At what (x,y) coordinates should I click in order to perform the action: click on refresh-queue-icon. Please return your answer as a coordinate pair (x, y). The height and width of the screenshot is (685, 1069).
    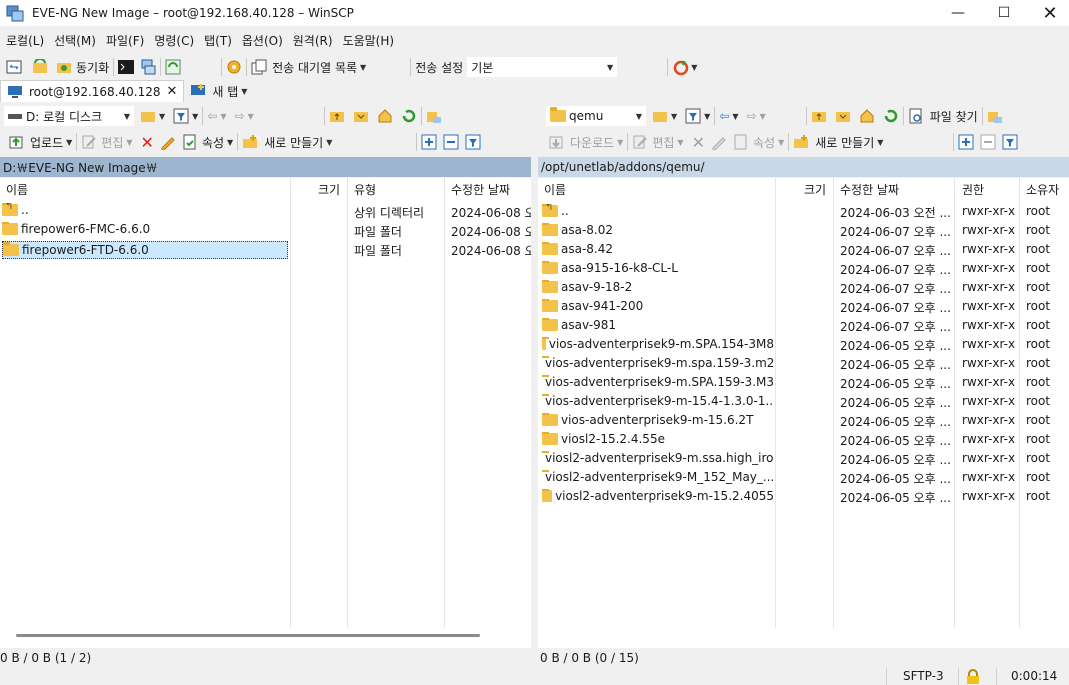
    Looking at the image, I should click on (173, 67).